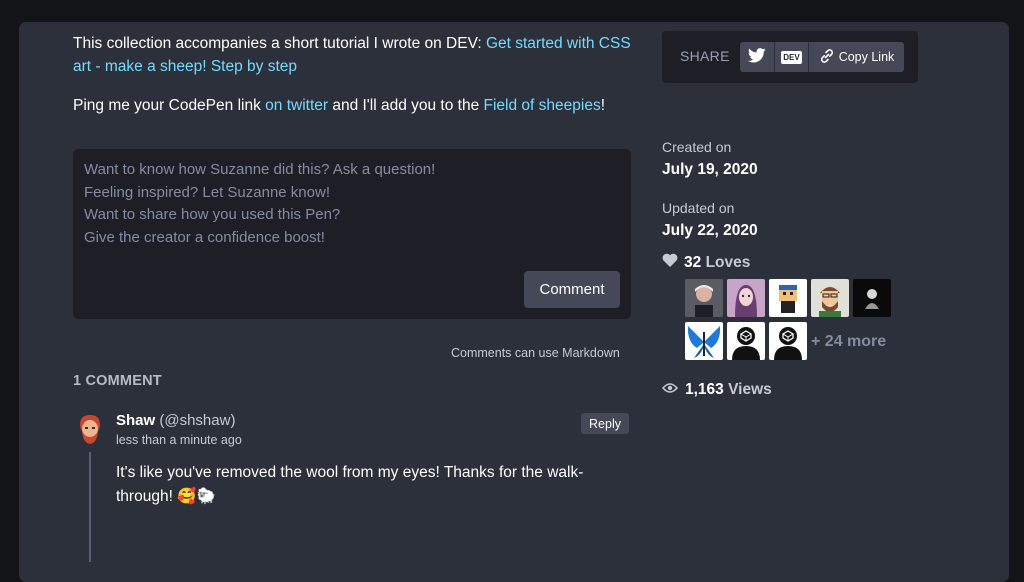 The image size is (1024, 582). What do you see at coordinates (90, 429) in the screenshot?
I see `commenter-avatar` at bounding box center [90, 429].